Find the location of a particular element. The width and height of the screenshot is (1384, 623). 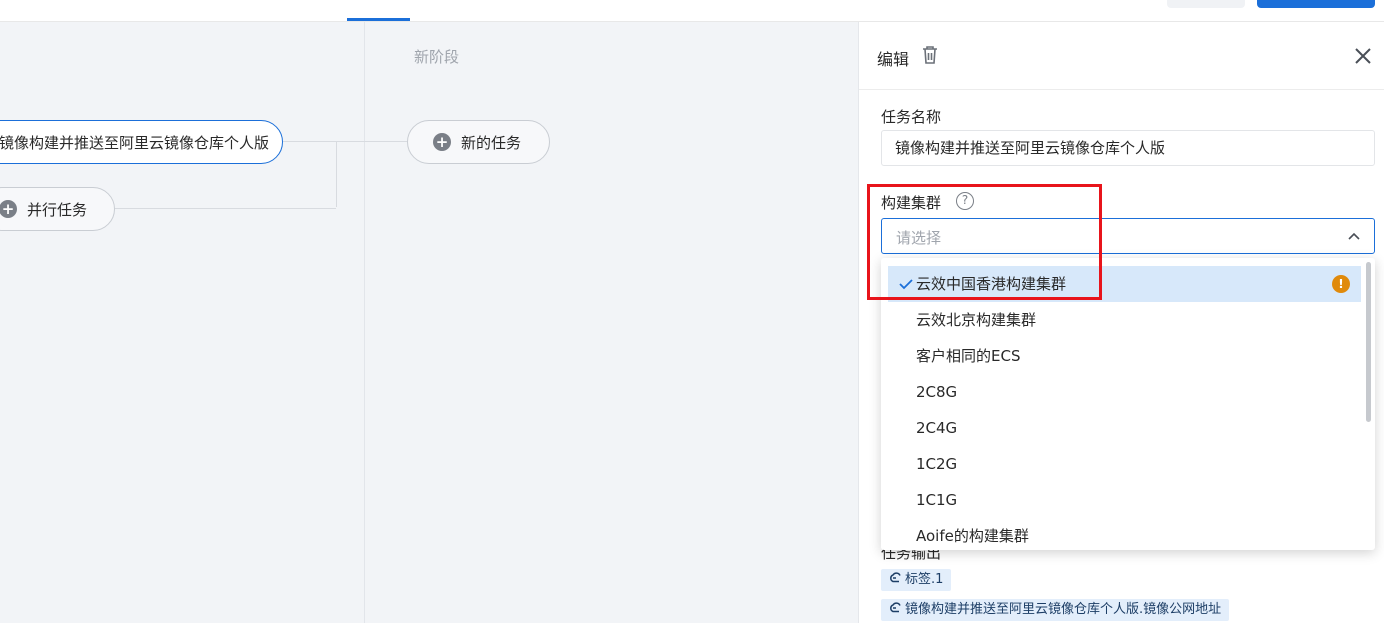

trash-icon is located at coordinates (930, 55).